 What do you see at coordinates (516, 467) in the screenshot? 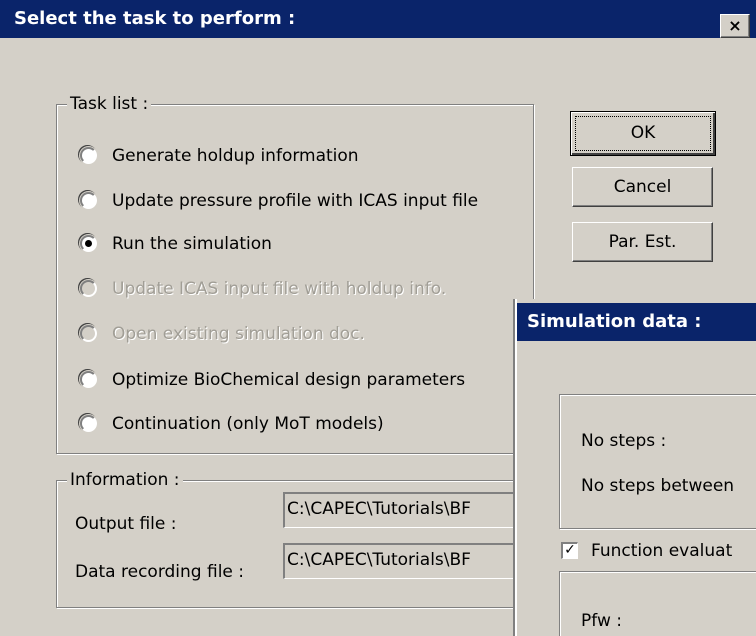
I see `simulation-window-highlight` at bounding box center [516, 467].